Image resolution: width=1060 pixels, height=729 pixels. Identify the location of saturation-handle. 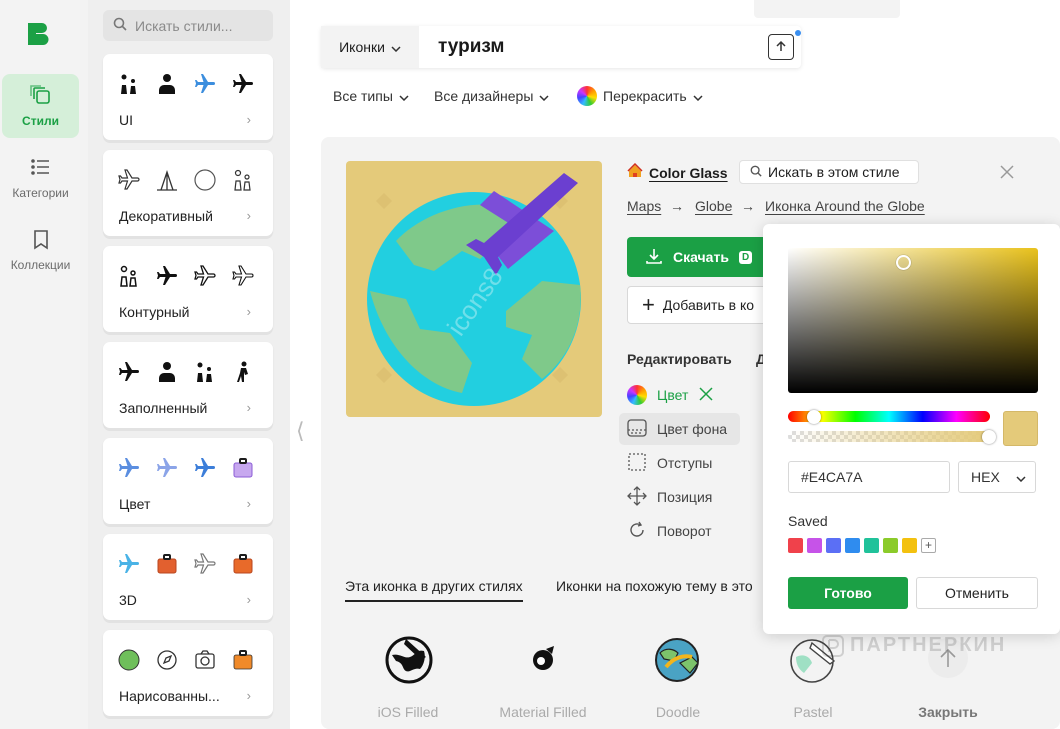
(903, 262).